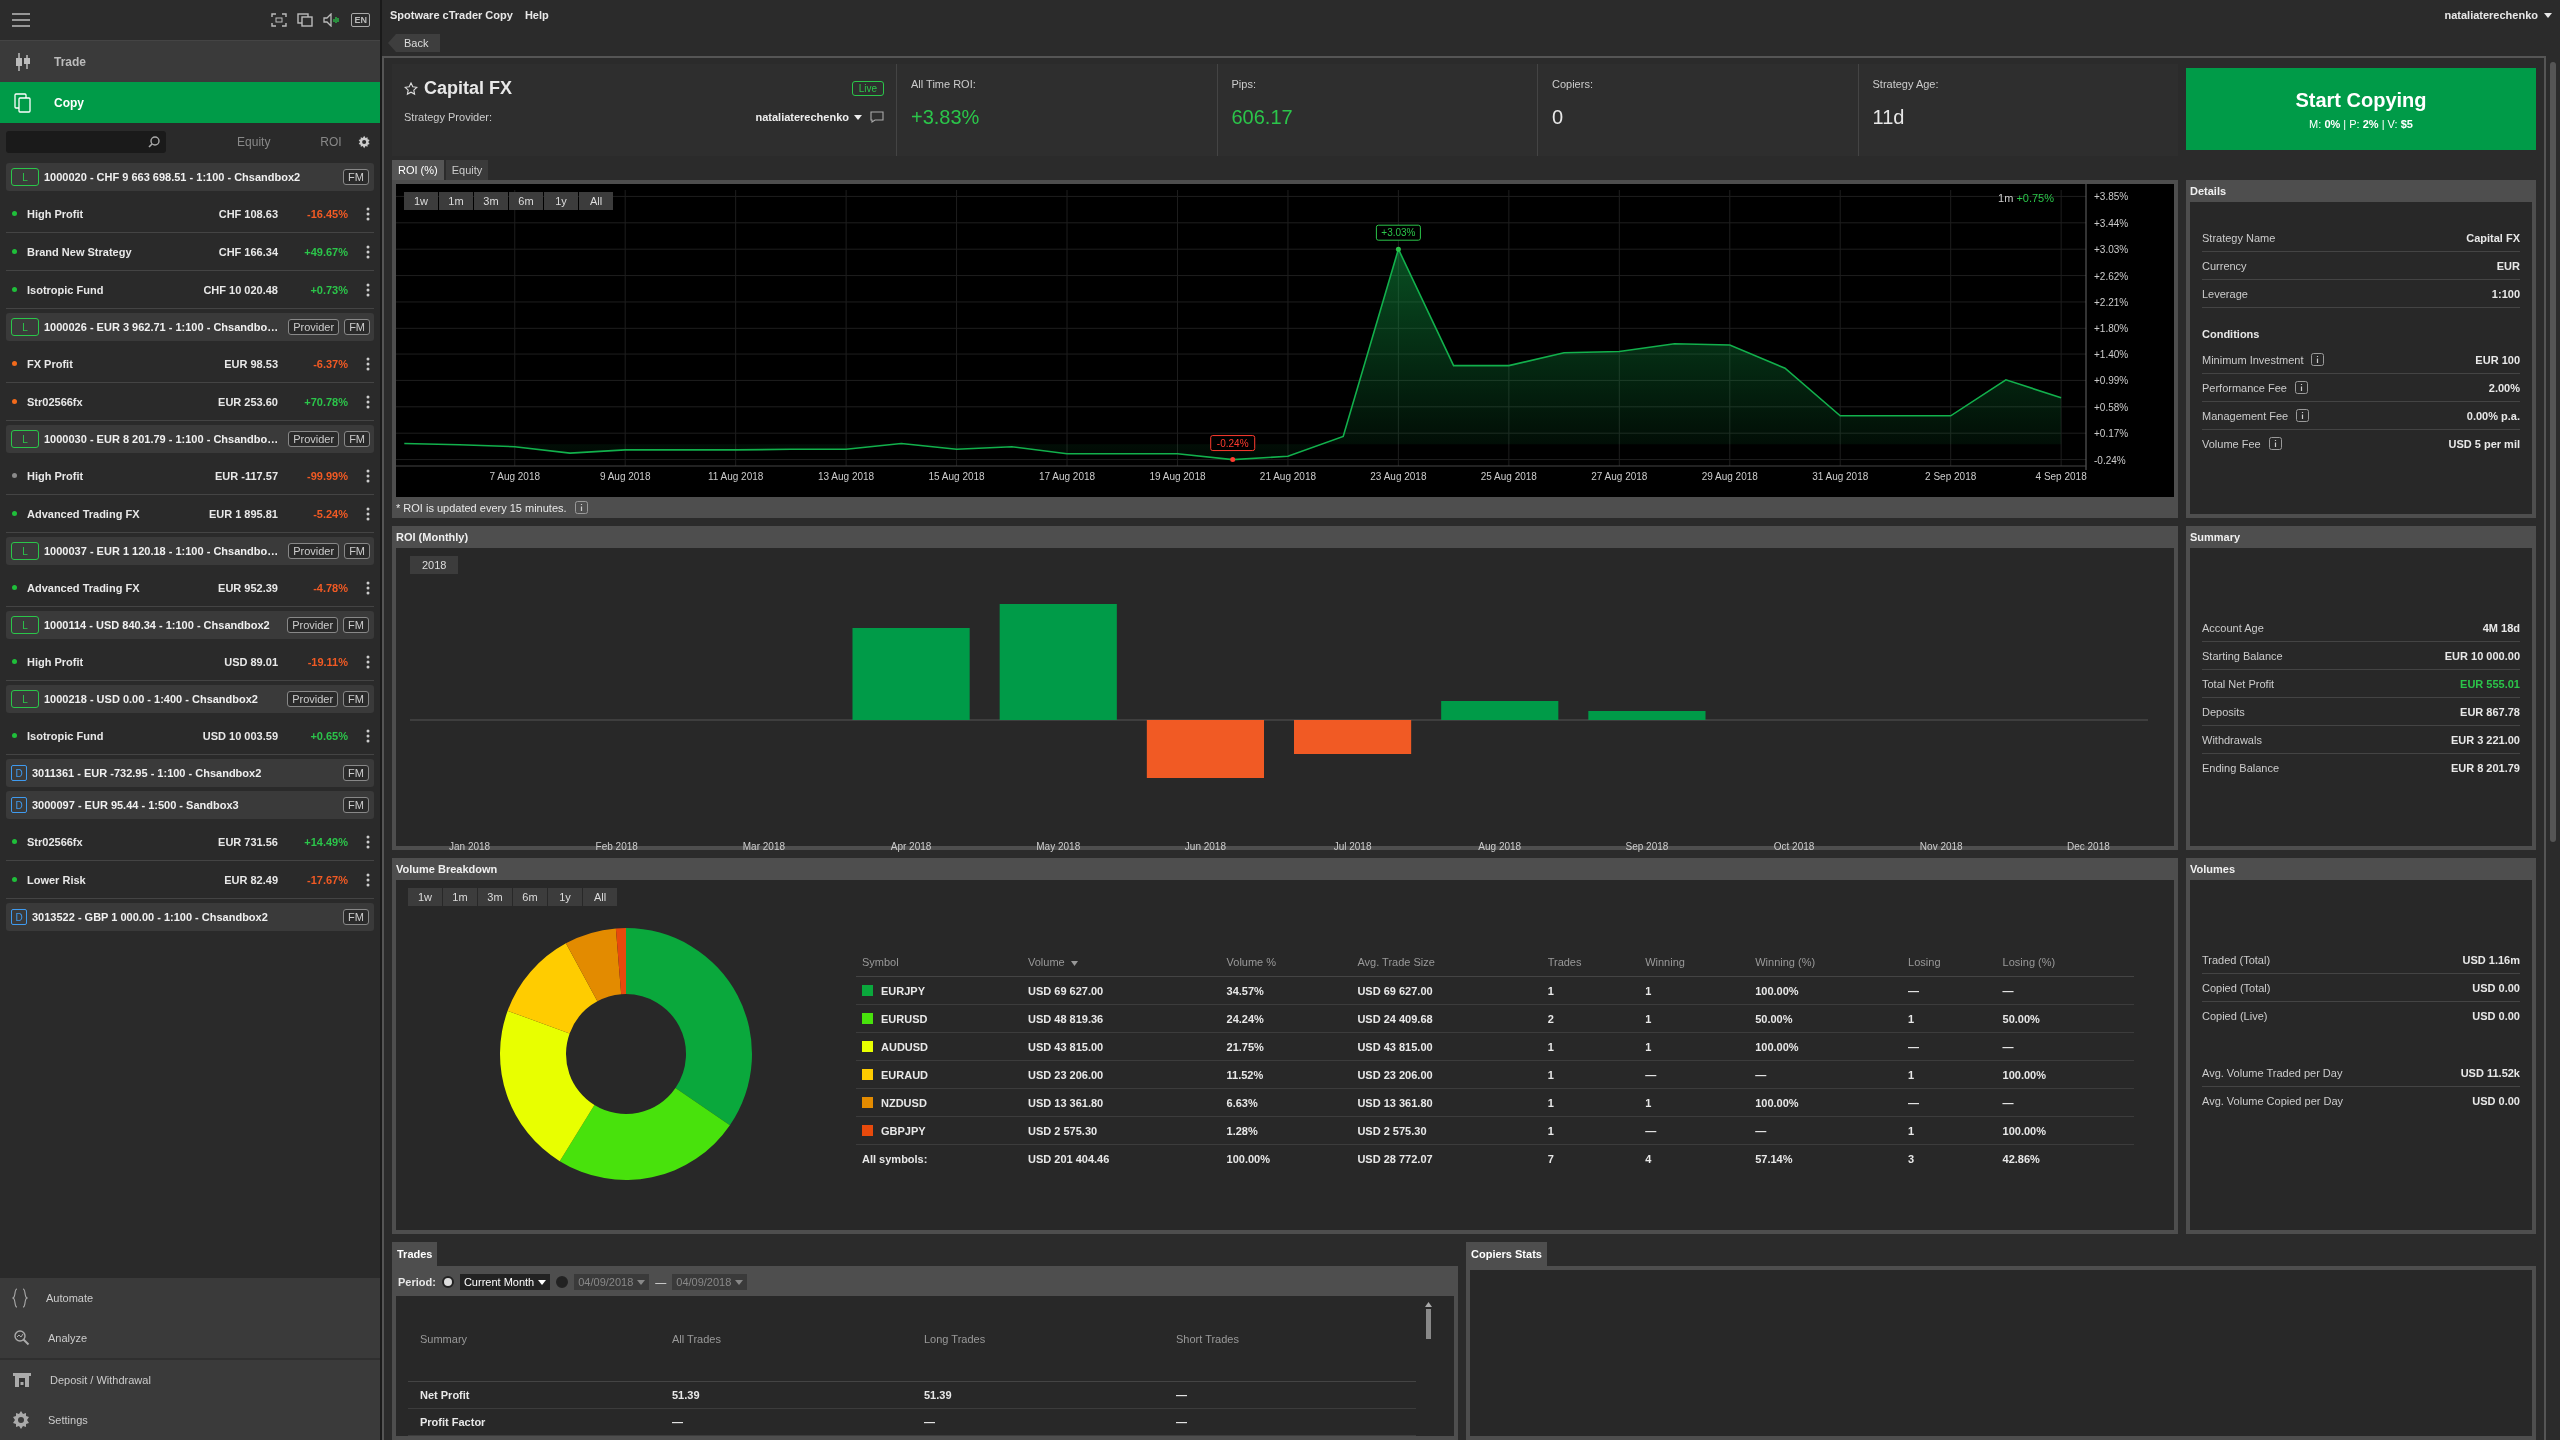  Describe the element at coordinates (21, 20) in the screenshot. I see `menu-icon` at that location.